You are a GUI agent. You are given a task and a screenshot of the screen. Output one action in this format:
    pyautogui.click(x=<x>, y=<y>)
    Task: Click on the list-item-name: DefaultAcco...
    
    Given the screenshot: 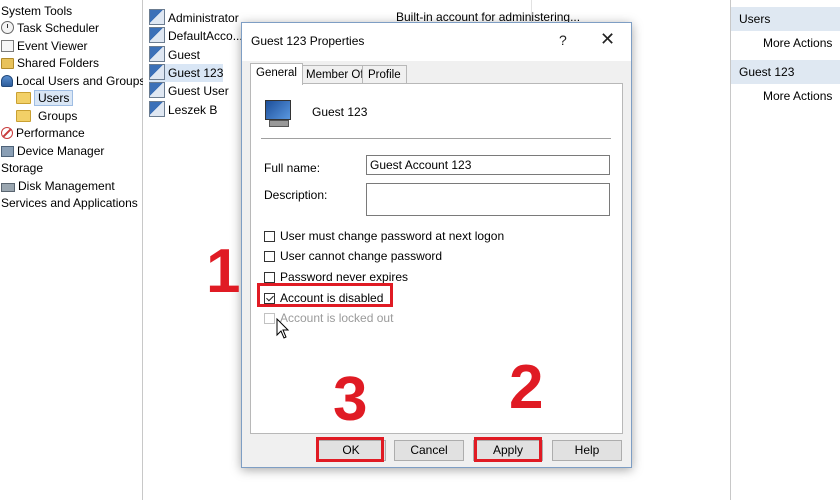 What is the action you would take?
    pyautogui.click(x=205, y=36)
    